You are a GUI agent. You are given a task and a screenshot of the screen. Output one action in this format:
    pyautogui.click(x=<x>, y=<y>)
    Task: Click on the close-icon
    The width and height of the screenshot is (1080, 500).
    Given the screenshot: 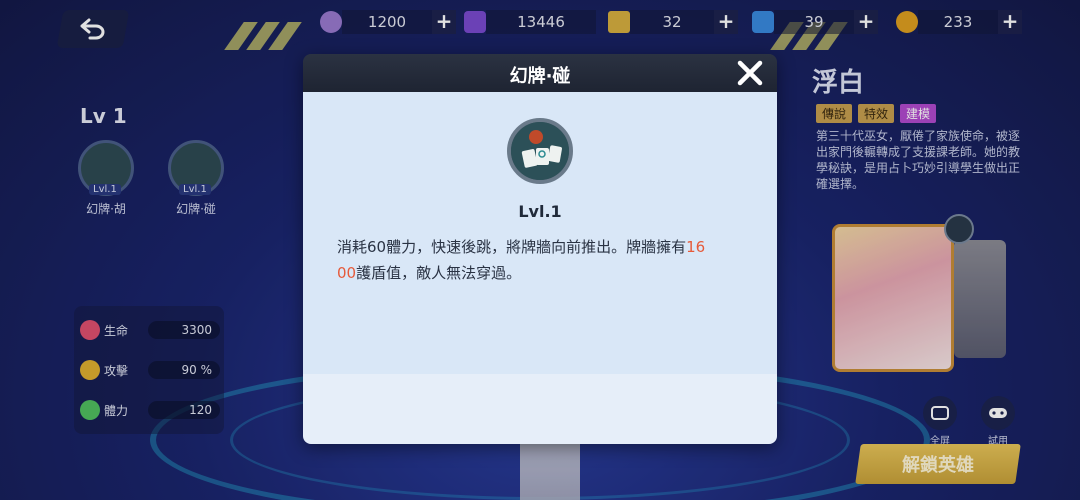 What is the action you would take?
    pyautogui.click(x=750, y=73)
    